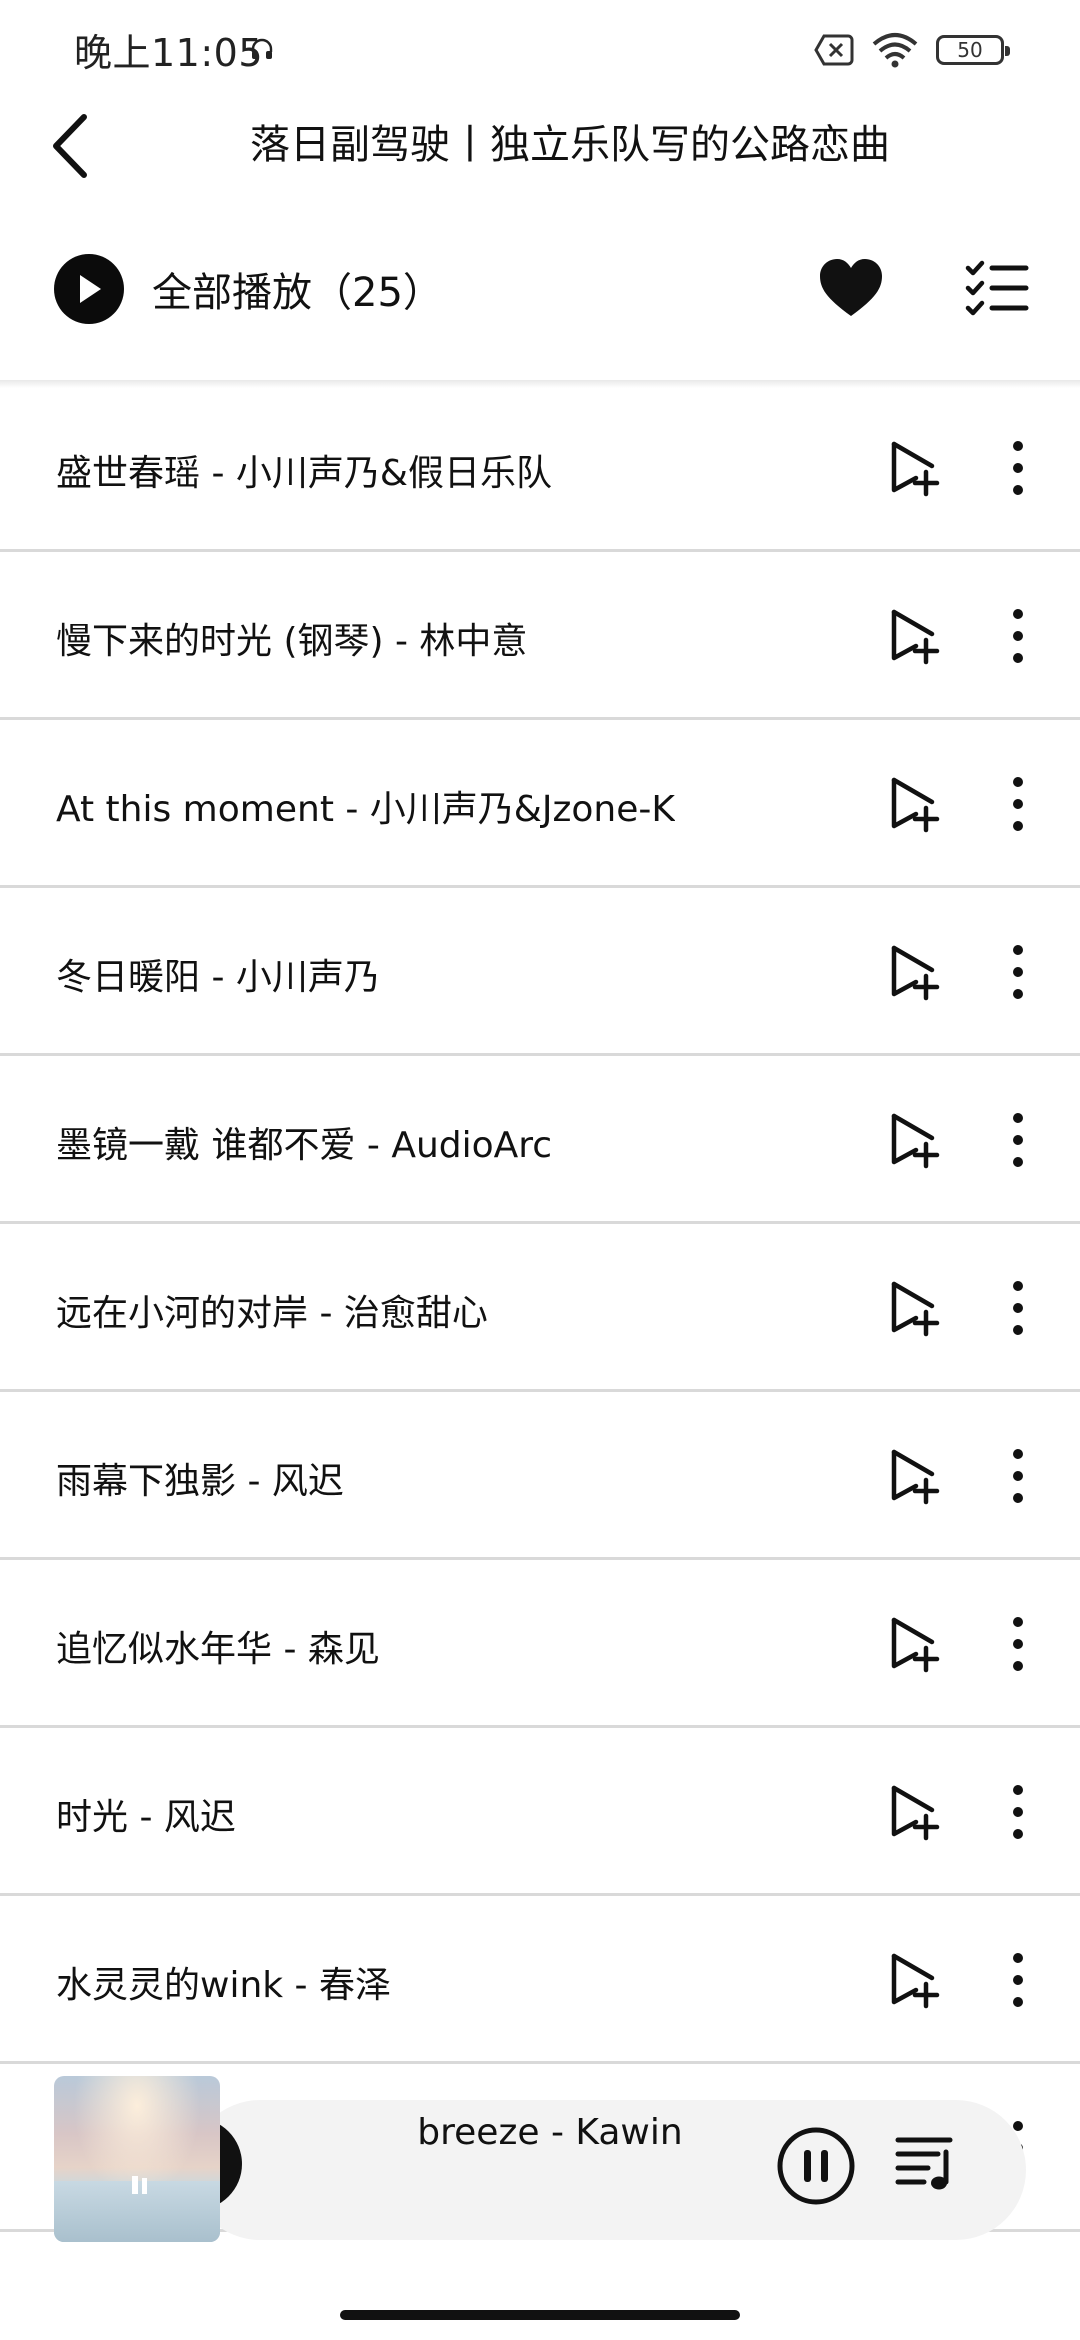 The width and height of the screenshot is (1080, 2340). Describe the element at coordinates (540, 2160) in the screenshot. I see `mini-player: breeze - Kawin` at that location.